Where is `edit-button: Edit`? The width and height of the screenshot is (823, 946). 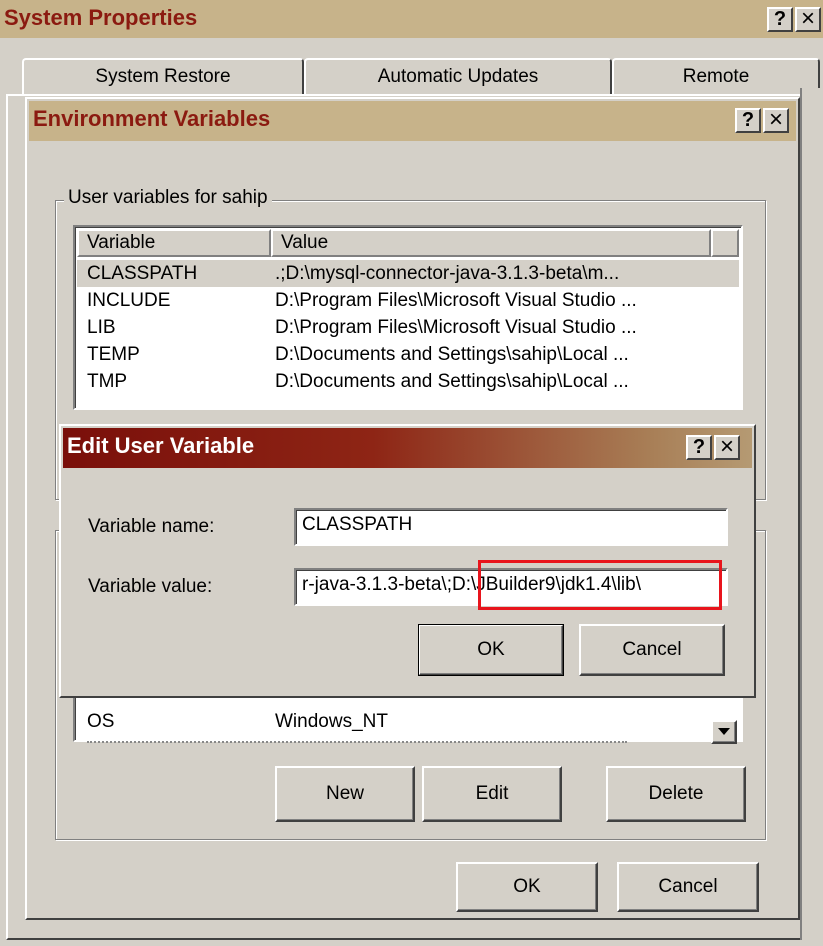 edit-button: Edit is located at coordinates (492, 794).